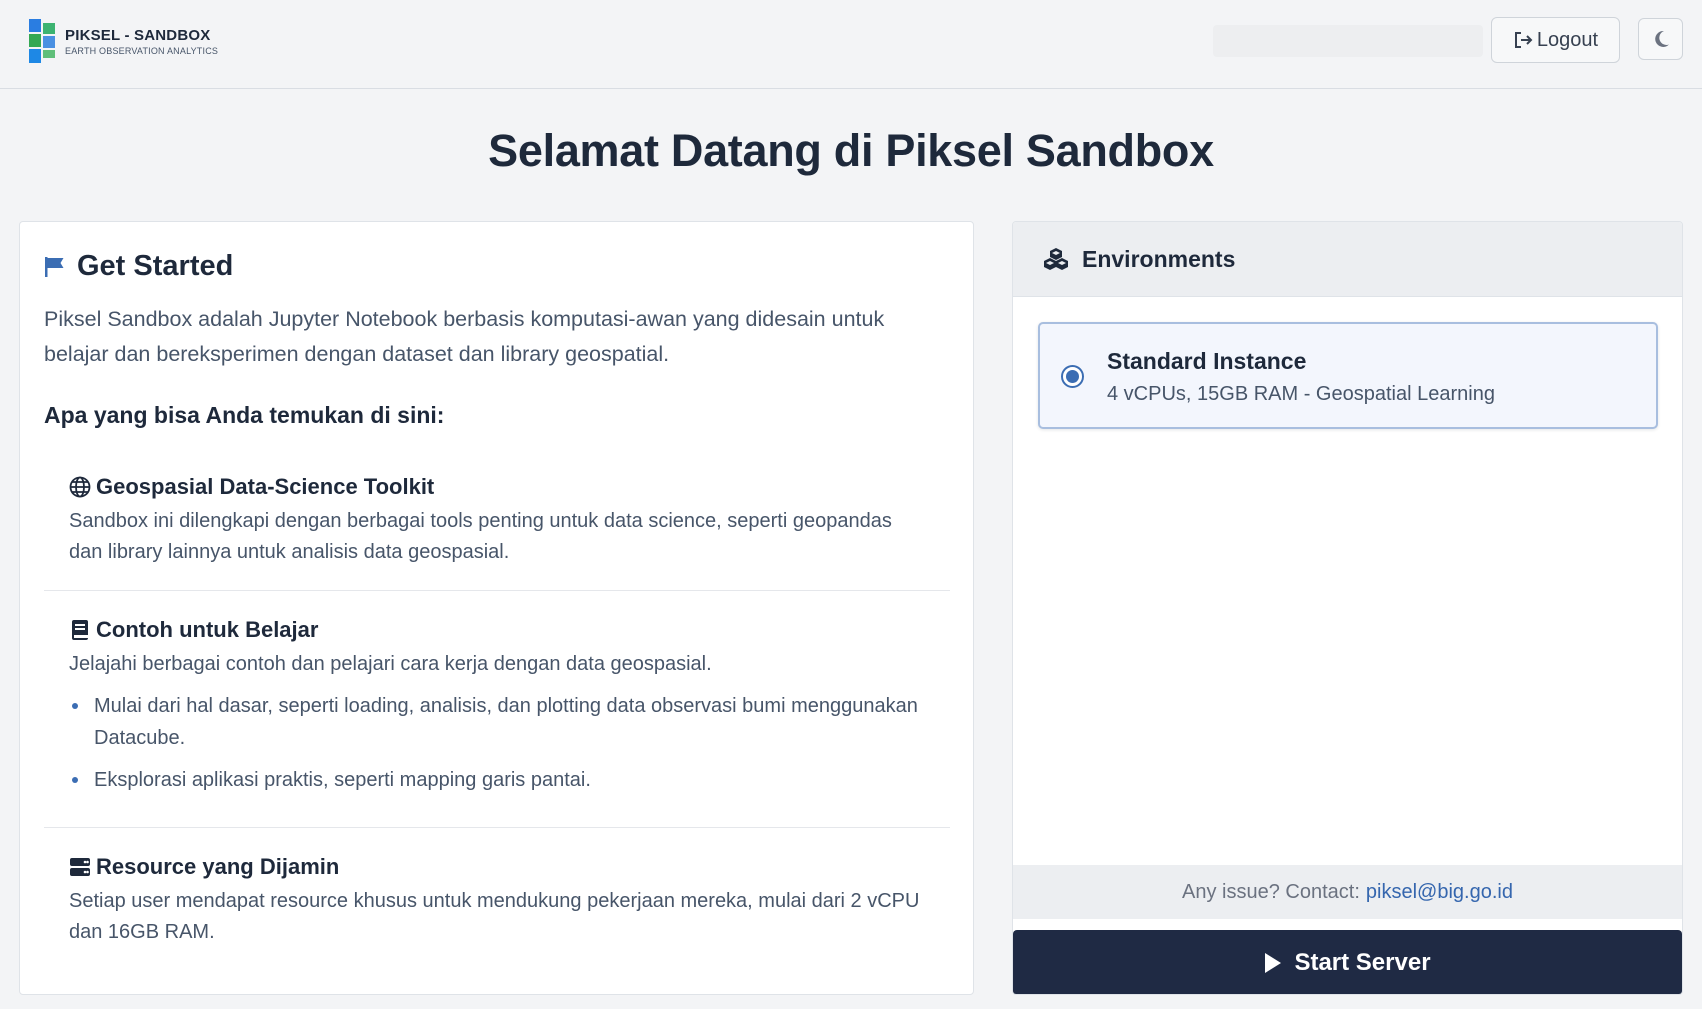 The height and width of the screenshot is (1009, 1702). I want to click on page-title: Selamat Datang di Piksel Sandbox, so click(851, 150).